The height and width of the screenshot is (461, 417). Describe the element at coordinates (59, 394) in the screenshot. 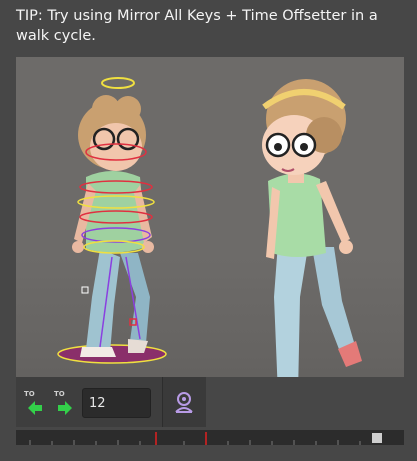

I see `mirror-right-badge: TO` at that location.